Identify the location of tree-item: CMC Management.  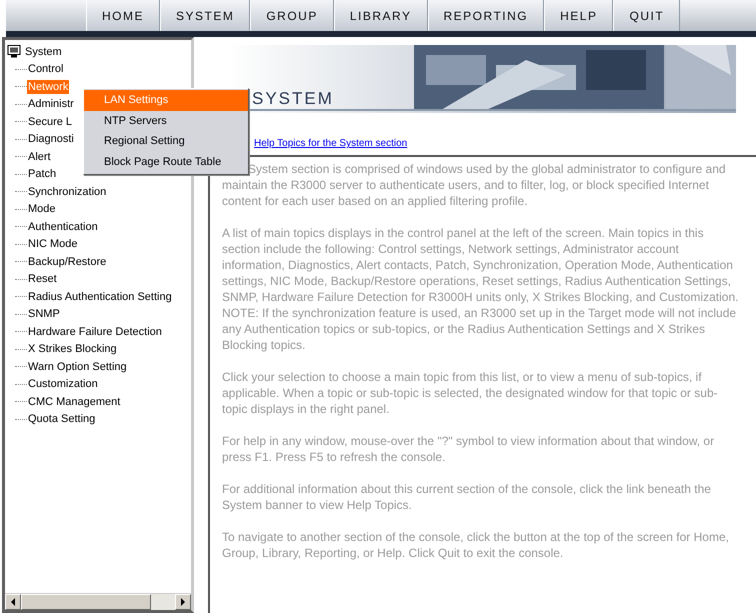
(74, 401).